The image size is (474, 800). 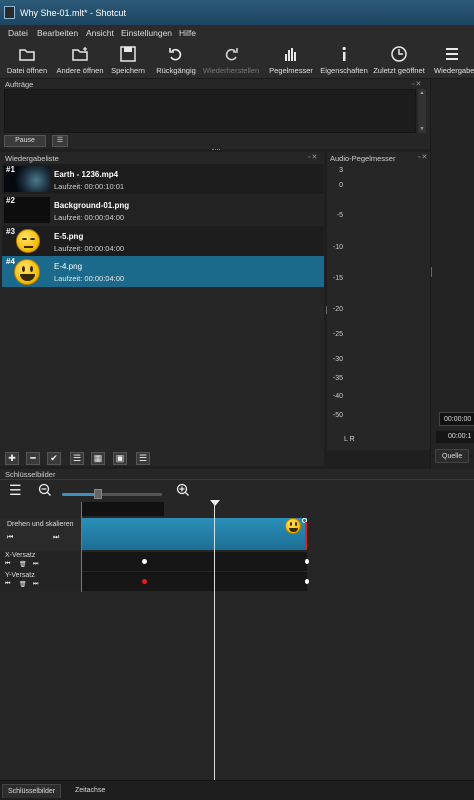 I want to click on add-icon: ✚, so click(x=12, y=458).